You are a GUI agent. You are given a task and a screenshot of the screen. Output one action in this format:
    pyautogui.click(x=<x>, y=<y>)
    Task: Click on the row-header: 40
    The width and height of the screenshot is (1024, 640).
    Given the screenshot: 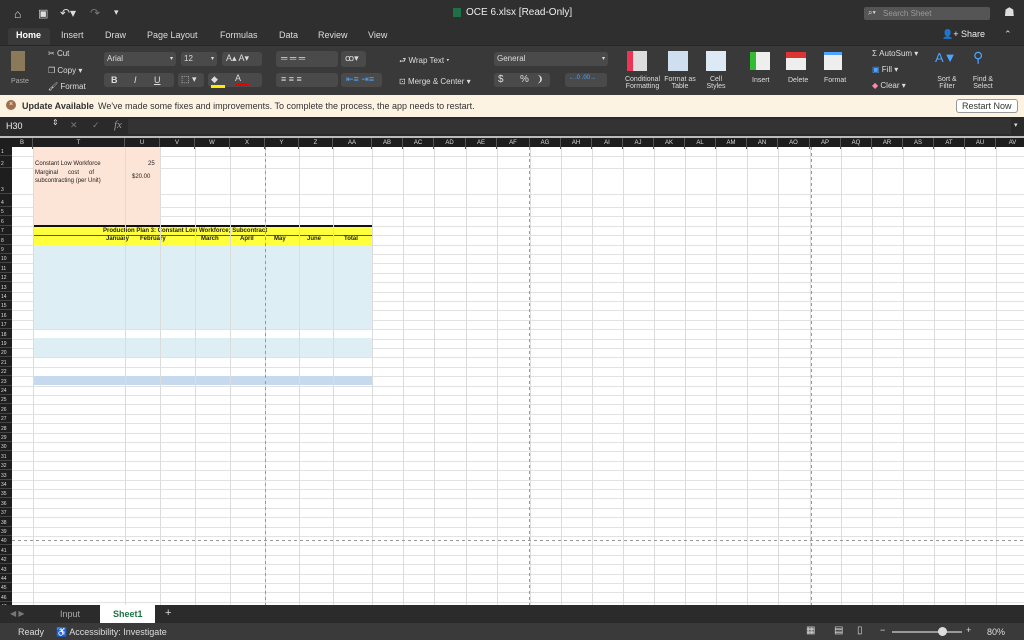 What is the action you would take?
    pyautogui.click(x=6, y=541)
    